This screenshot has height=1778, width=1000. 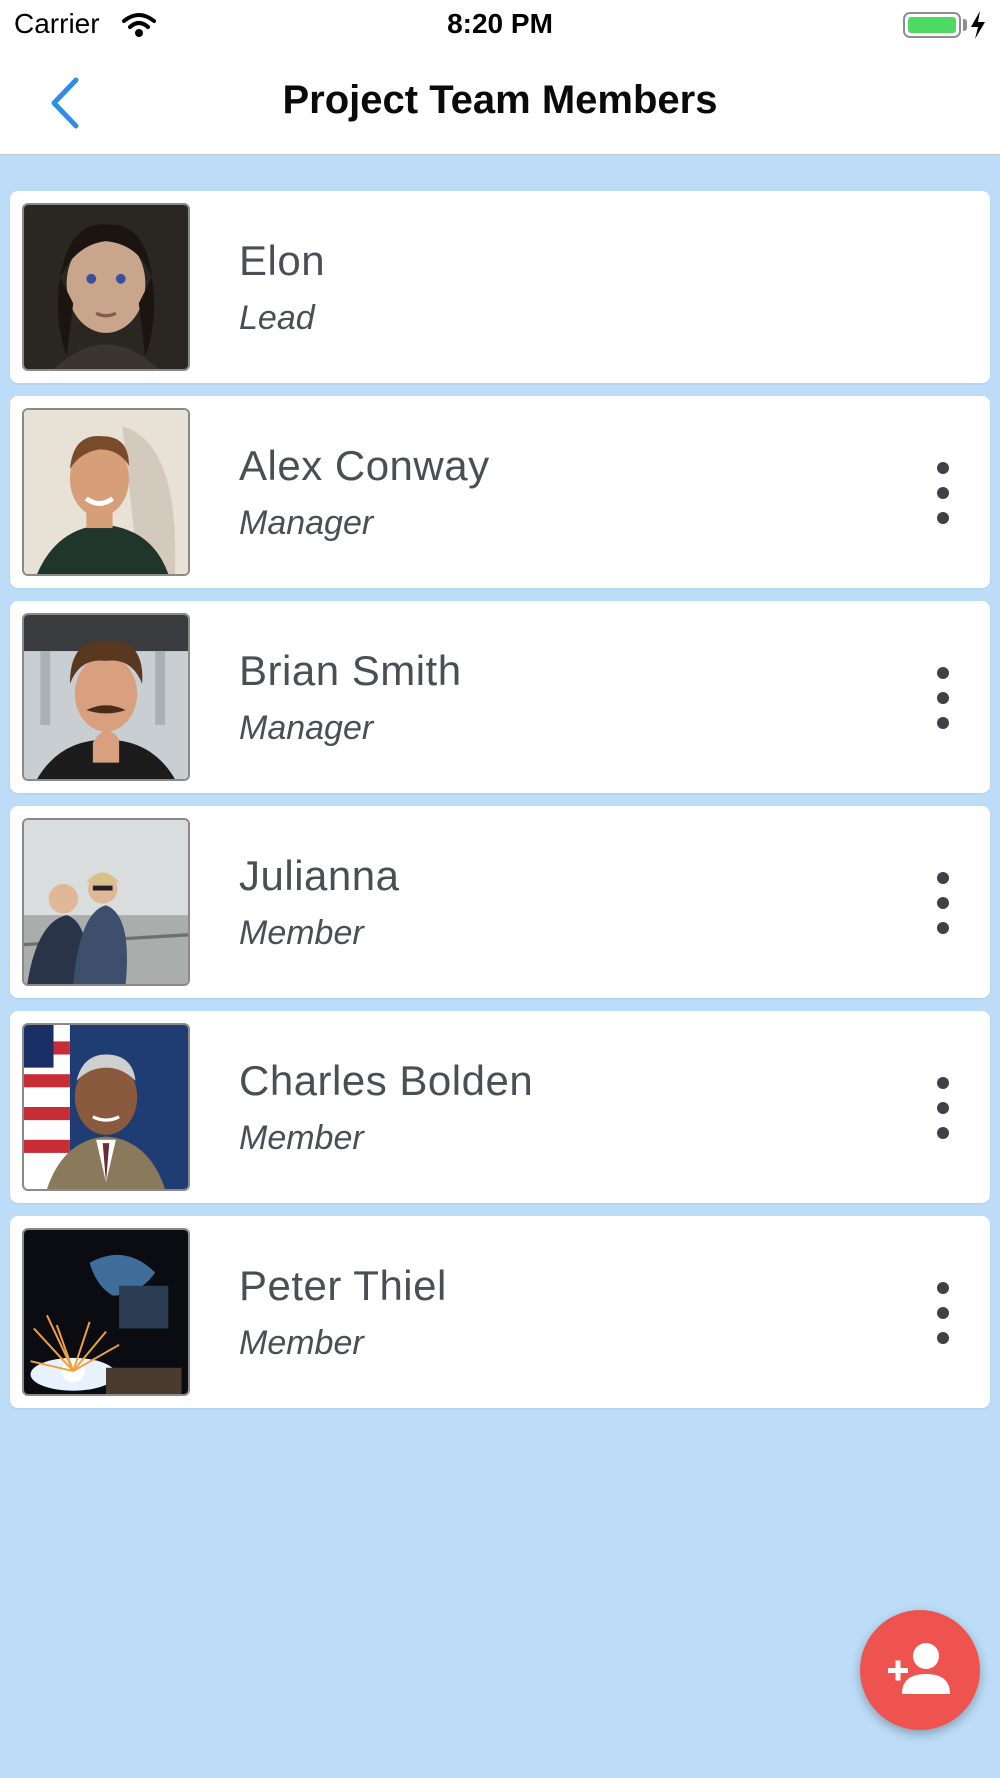 What do you see at coordinates (282, 260) in the screenshot?
I see `member-name: Elon` at bounding box center [282, 260].